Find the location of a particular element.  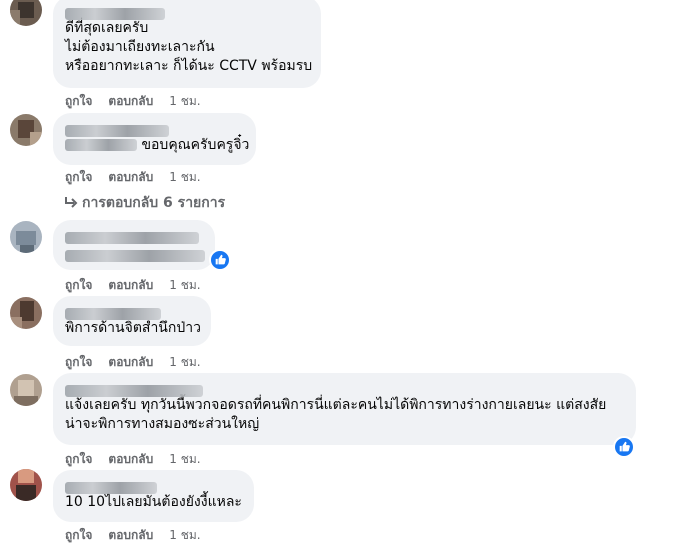

comment-bubble: ขอบคุณครับครูจิ๋ว is located at coordinates (154, 139).